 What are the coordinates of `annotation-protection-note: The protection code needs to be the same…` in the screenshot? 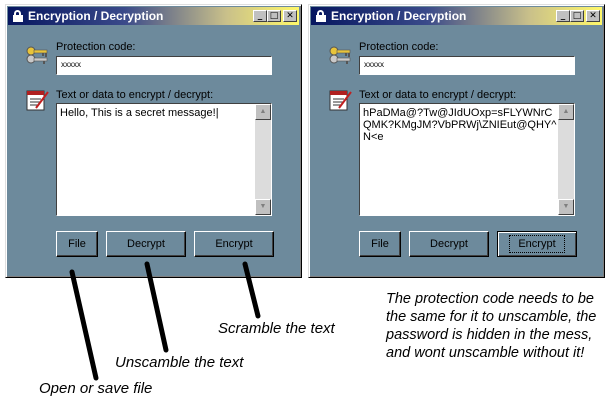 It's located at (491, 326).